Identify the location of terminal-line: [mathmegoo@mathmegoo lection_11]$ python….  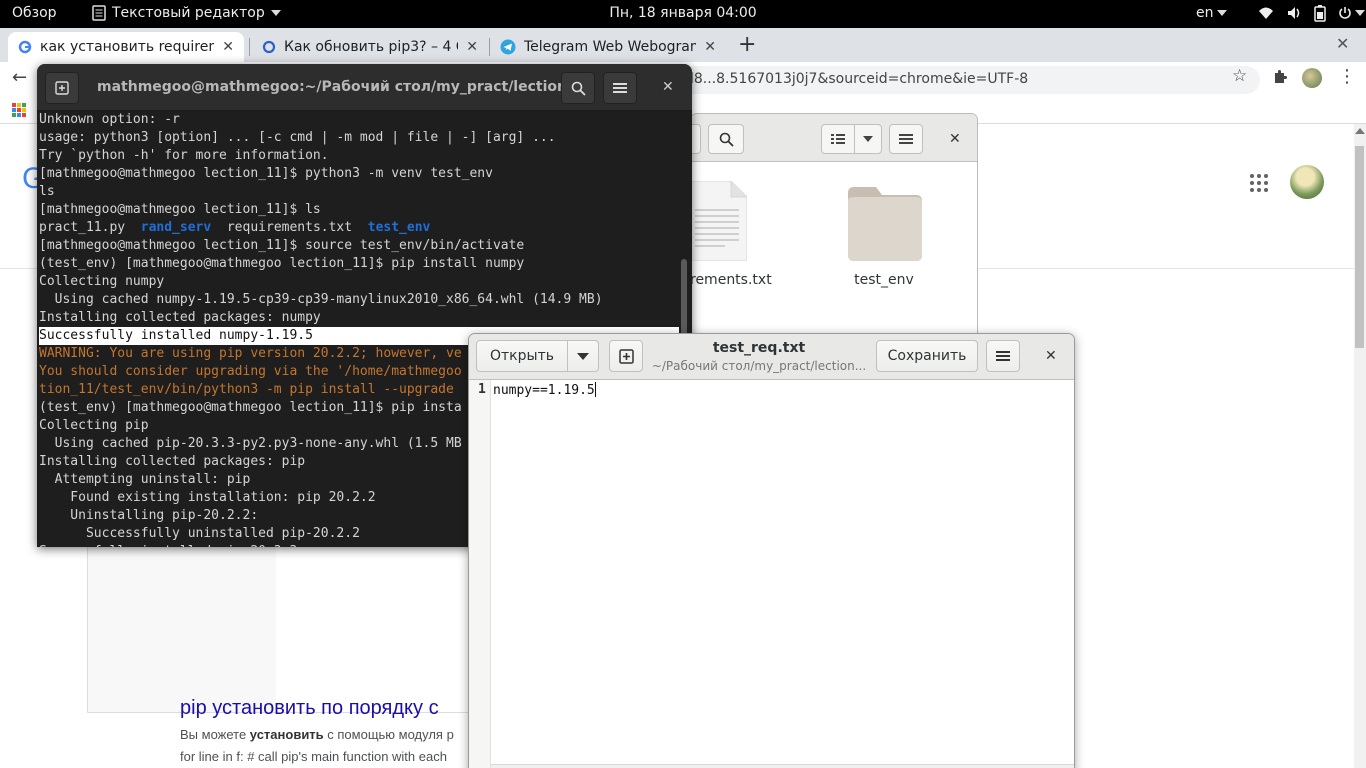
(266, 173).